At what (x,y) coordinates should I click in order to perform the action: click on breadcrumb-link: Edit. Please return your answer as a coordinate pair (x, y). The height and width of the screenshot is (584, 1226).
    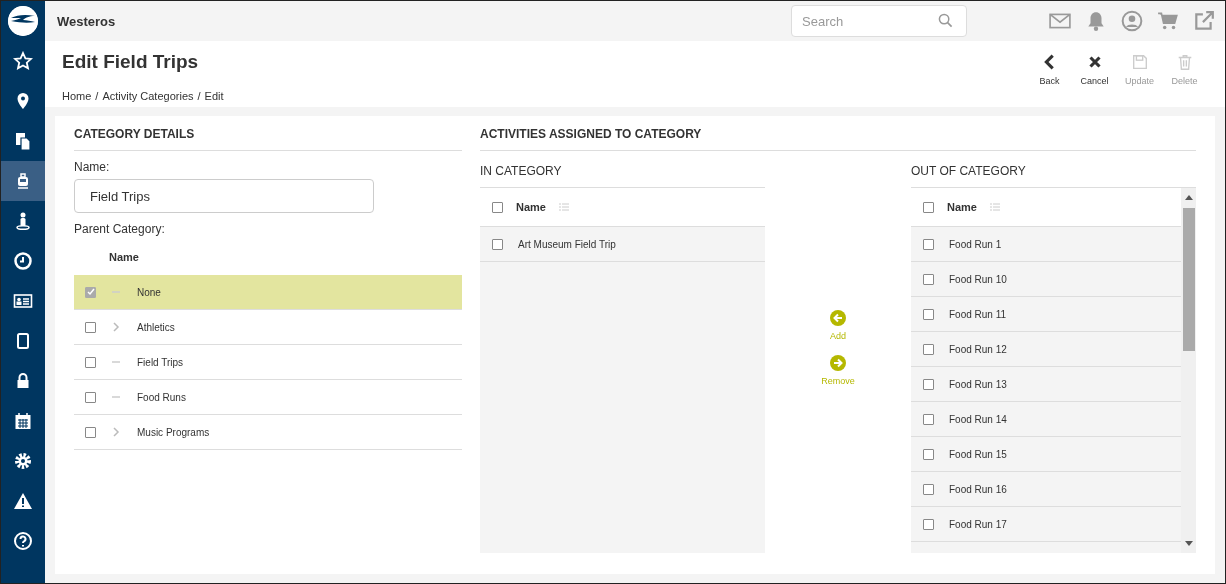
    Looking at the image, I should click on (214, 96).